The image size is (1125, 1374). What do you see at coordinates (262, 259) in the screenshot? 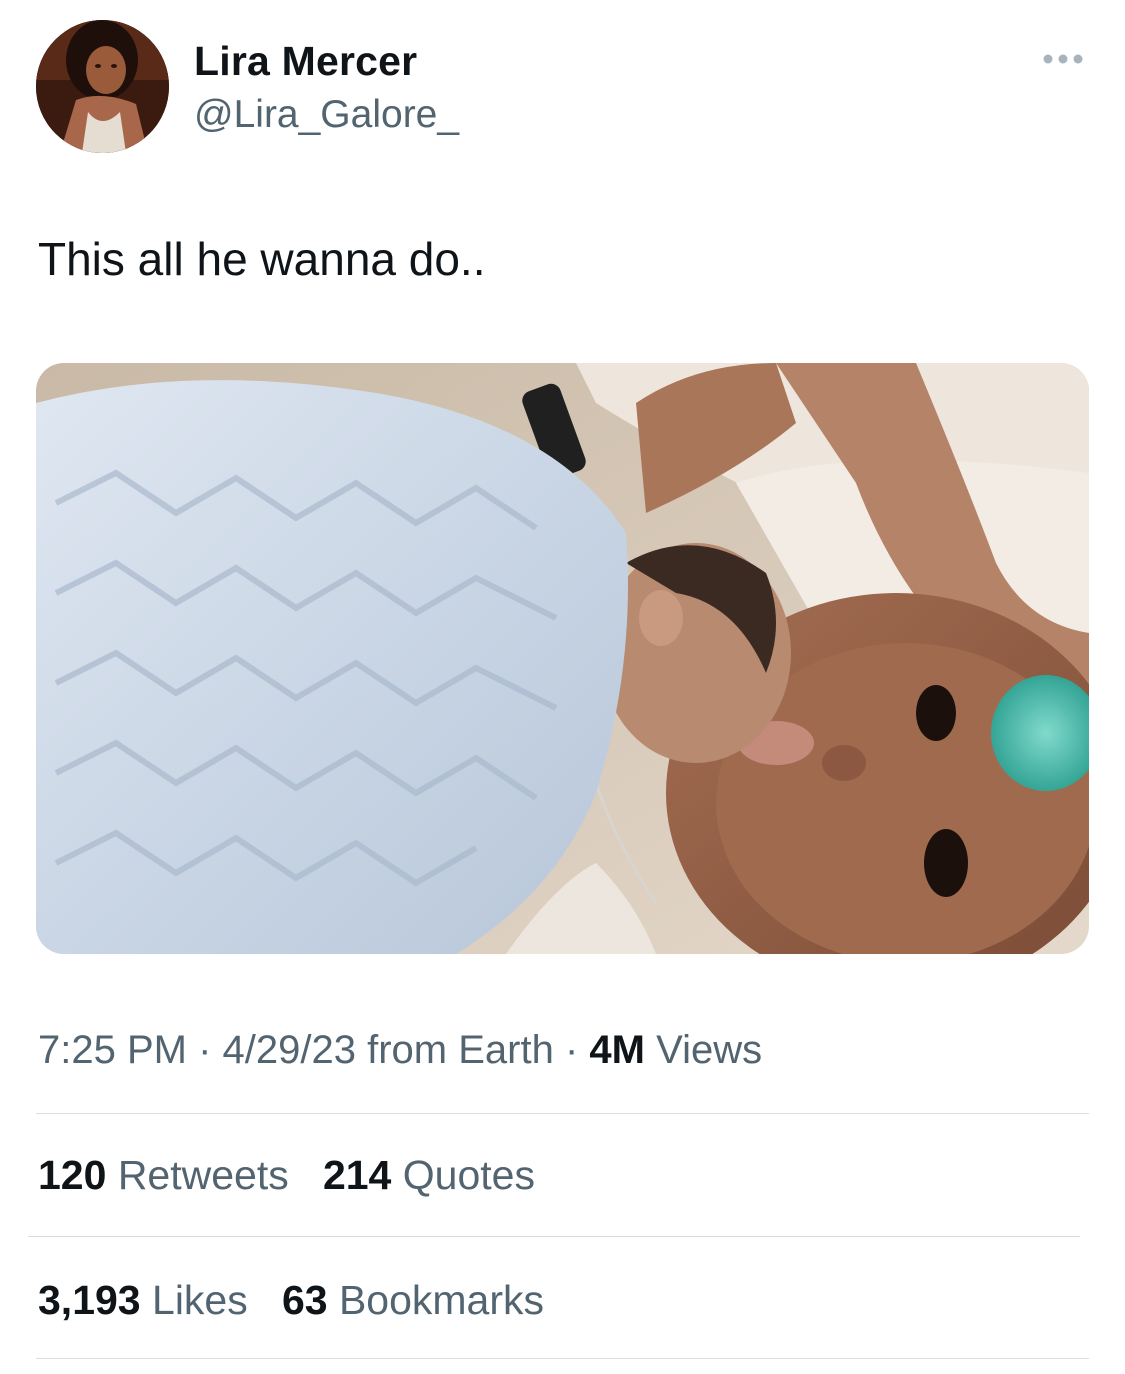
I see `tweet-text: This all he wanna do..` at bounding box center [262, 259].